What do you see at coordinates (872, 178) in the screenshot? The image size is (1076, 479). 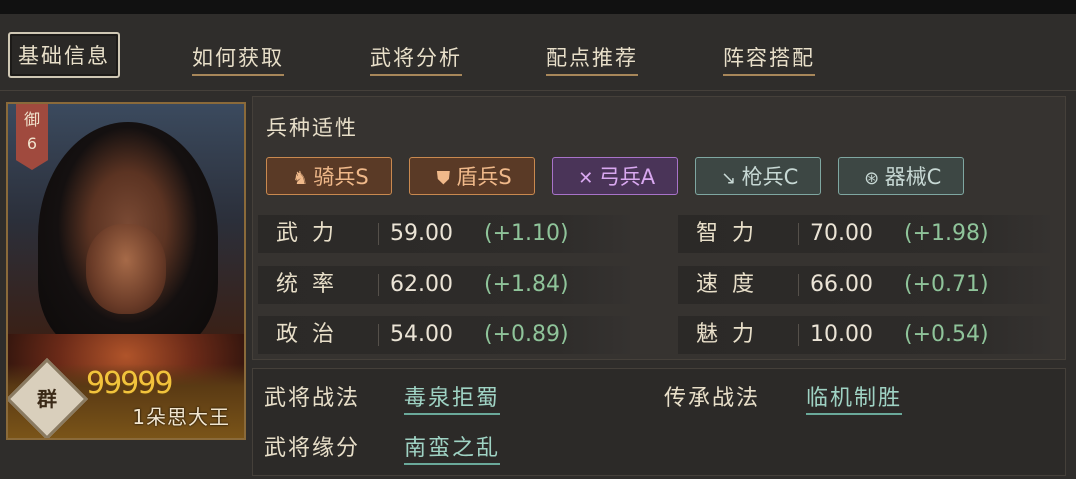 I see `machine-icon: ⊛` at bounding box center [872, 178].